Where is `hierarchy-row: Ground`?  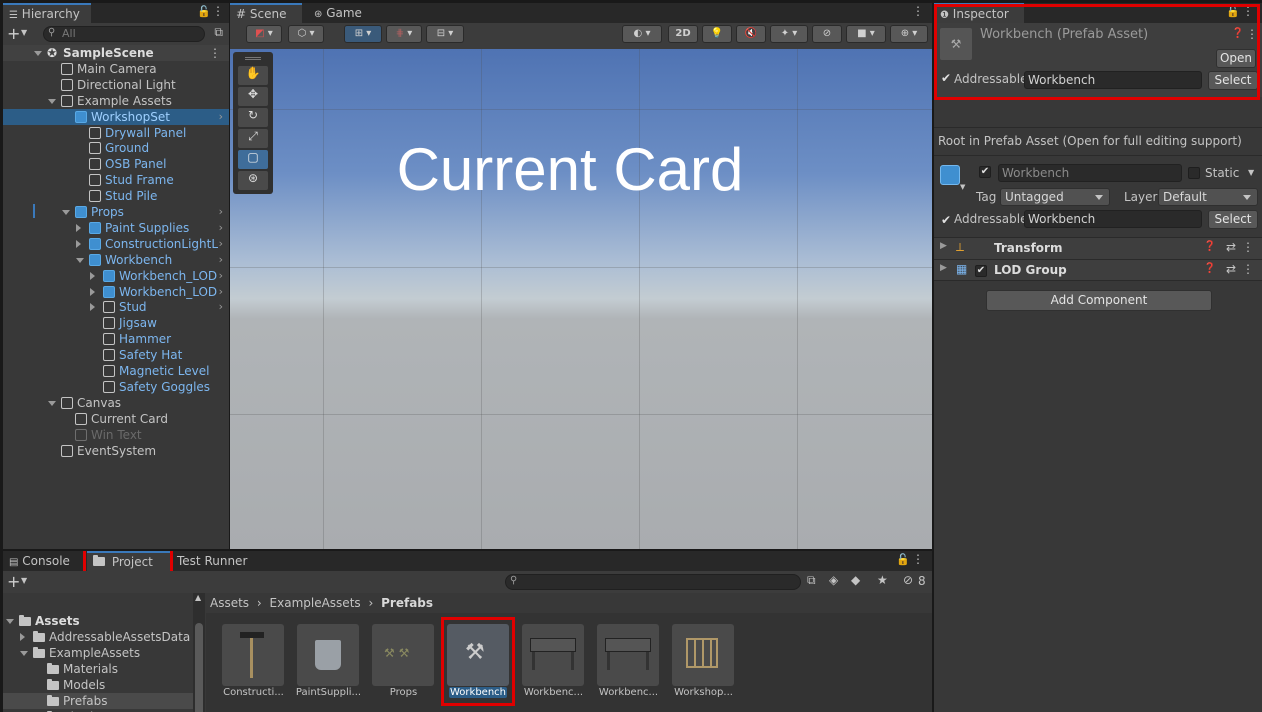 hierarchy-row: Ground is located at coordinates (116, 148).